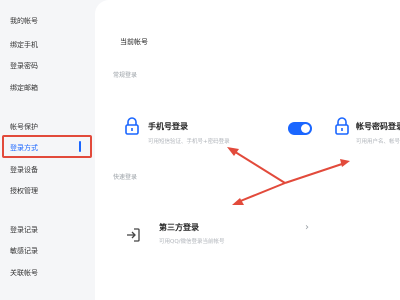  Describe the element at coordinates (24, 251) in the screenshot. I see `sidebar-item-sensitive-records: 敏感记录` at that location.